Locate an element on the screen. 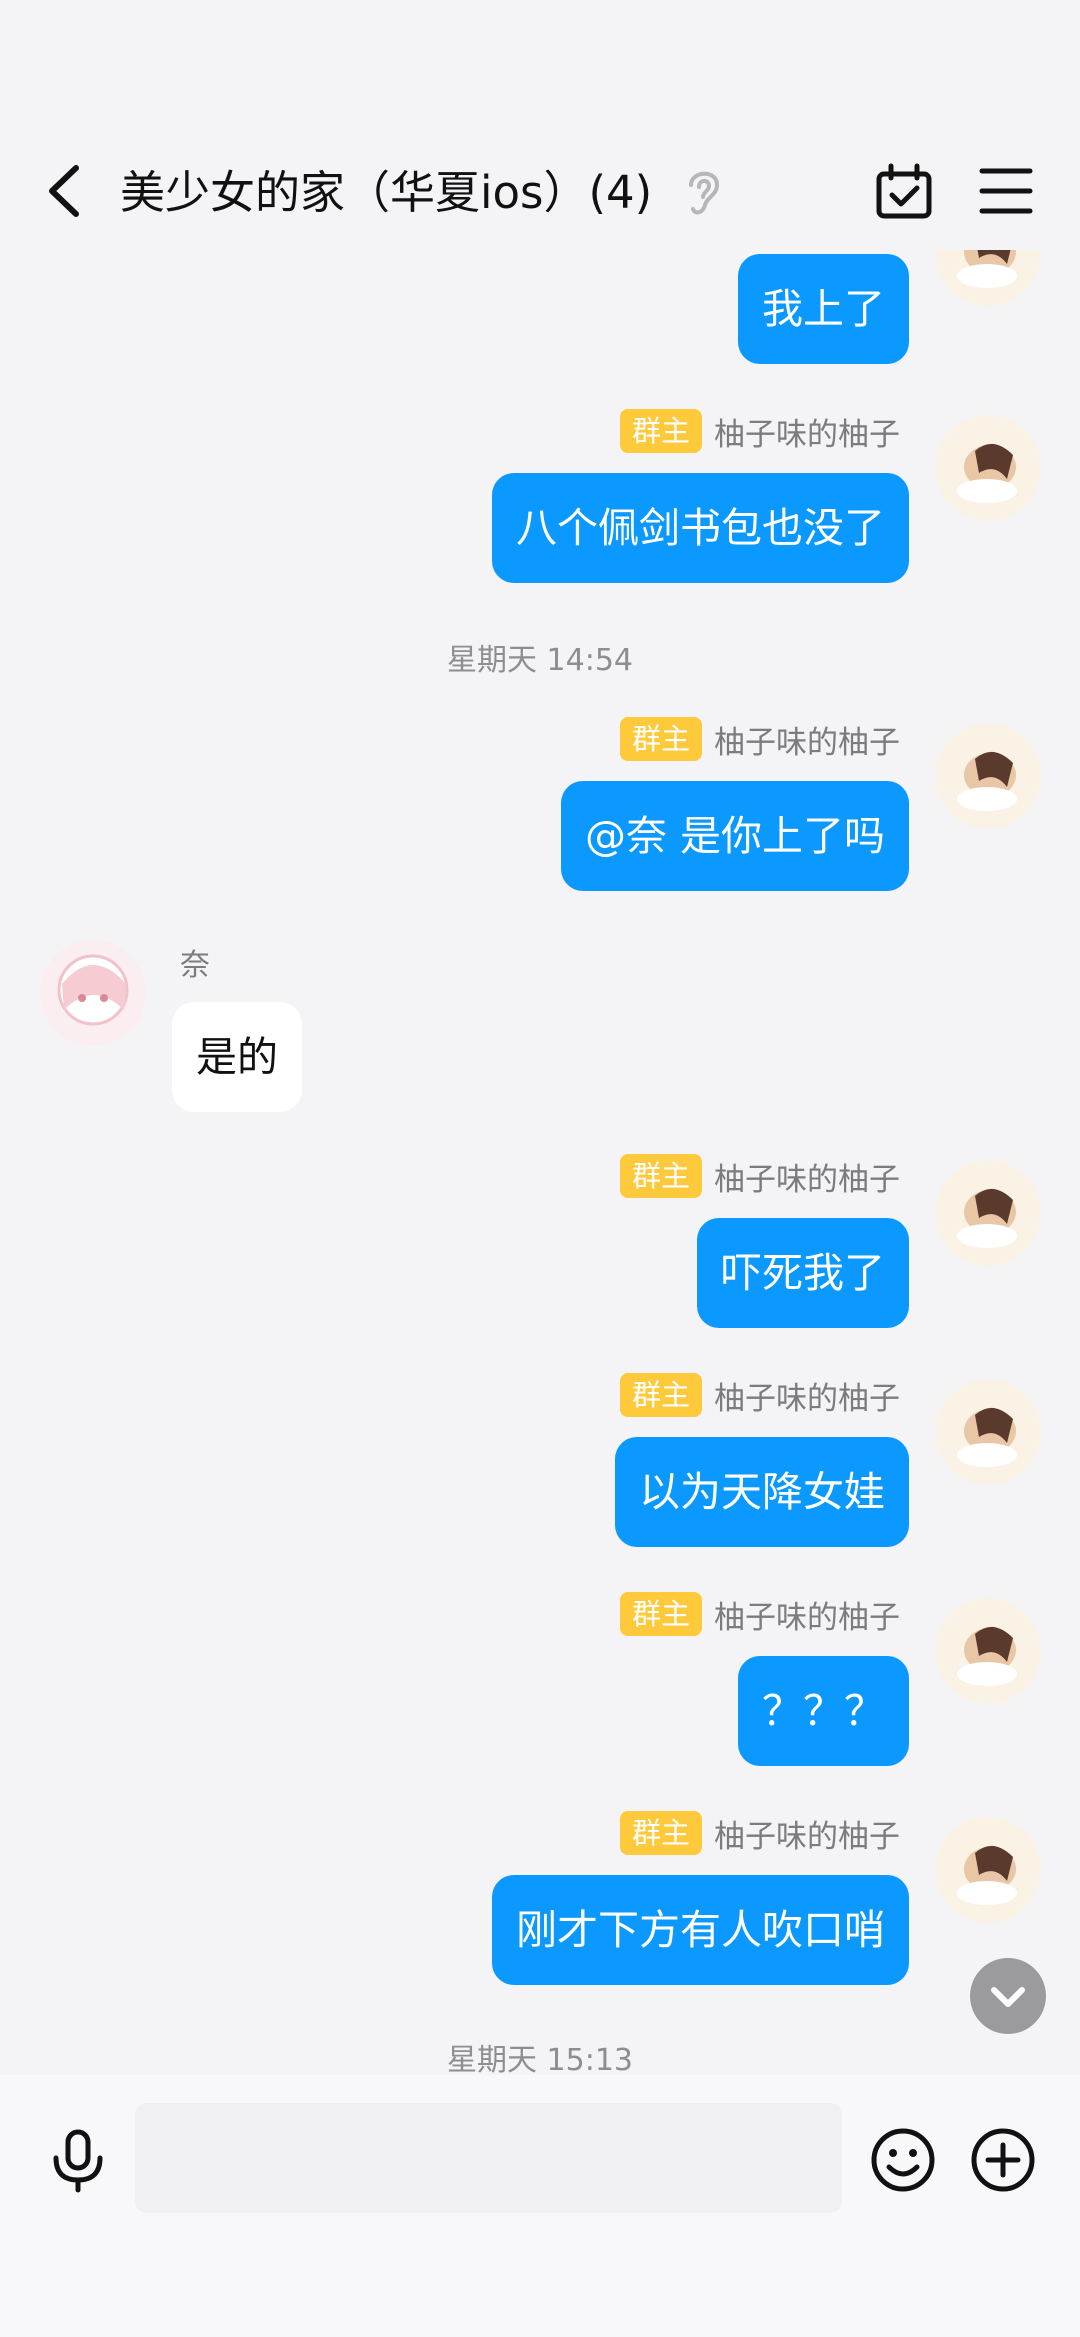 The height and width of the screenshot is (2337, 1080). voice-button is located at coordinates (78, 2161).